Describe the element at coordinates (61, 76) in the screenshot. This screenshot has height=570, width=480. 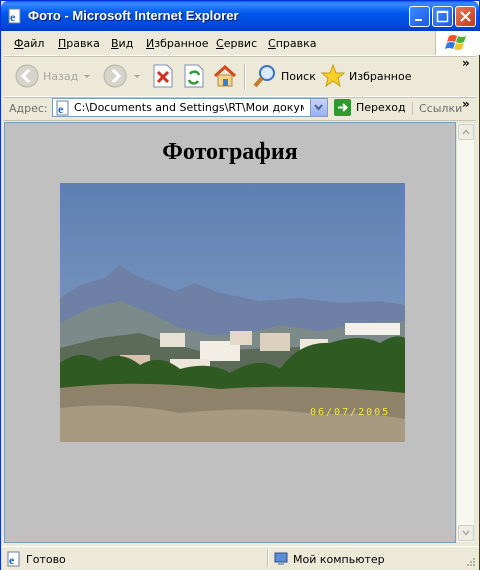
I see `back-label: Назад` at that location.